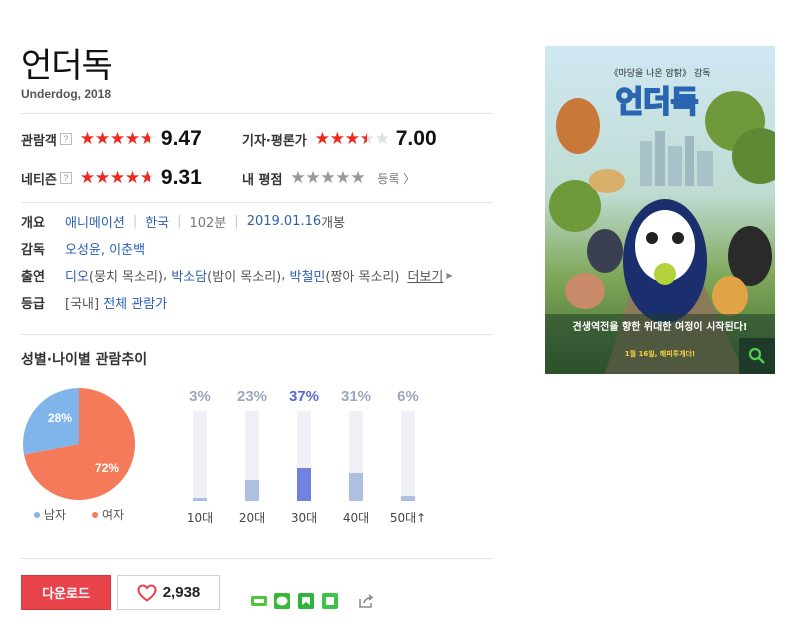  I want to click on poster-release-caption: 1월 16일, 해피투개더!, so click(660, 353).